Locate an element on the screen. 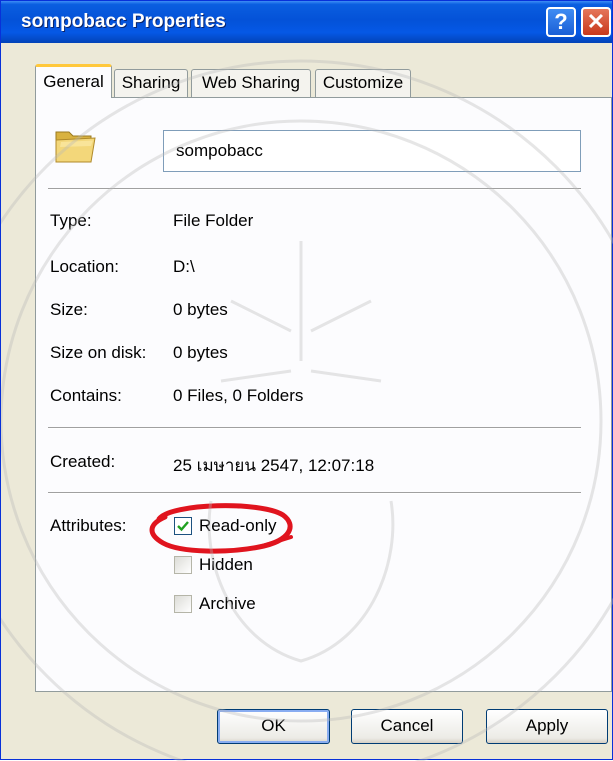 This screenshot has width=613, height=761. close-button: ✕ is located at coordinates (596, 22).